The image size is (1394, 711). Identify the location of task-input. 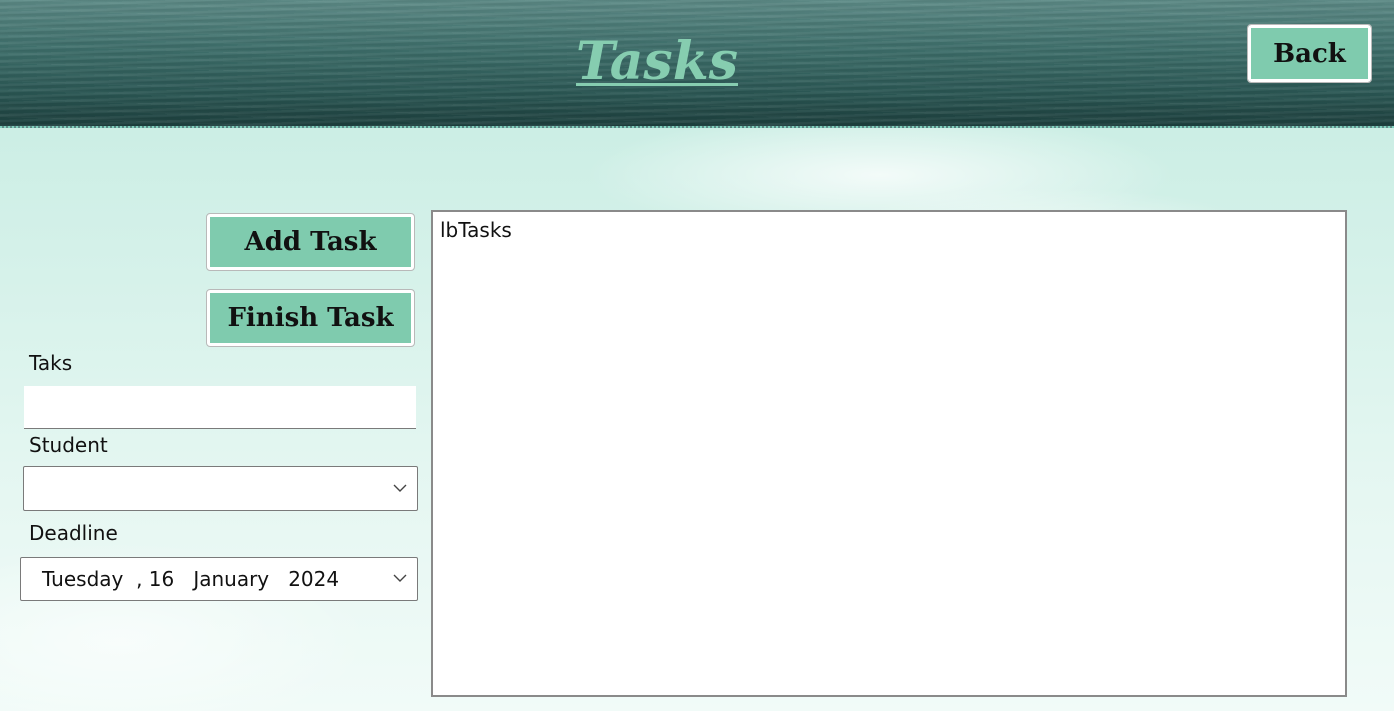
(220, 407).